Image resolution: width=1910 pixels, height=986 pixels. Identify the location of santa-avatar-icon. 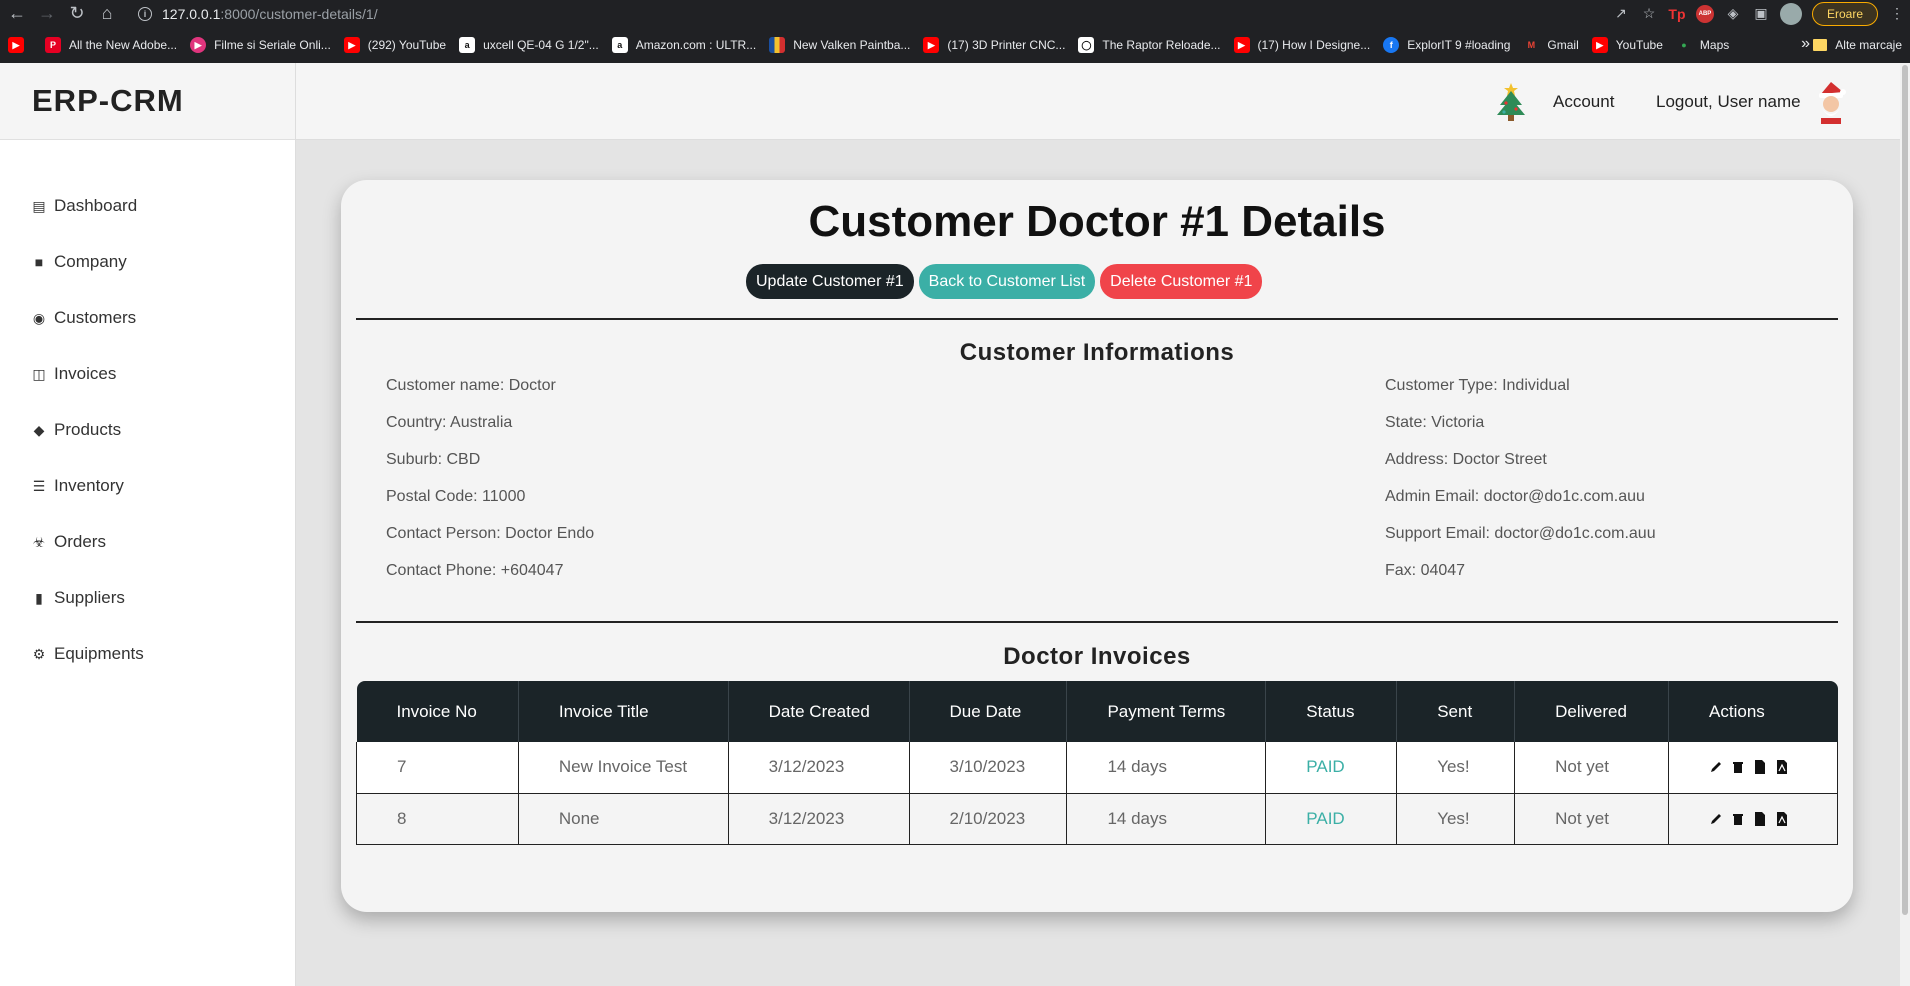
(1832, 103).